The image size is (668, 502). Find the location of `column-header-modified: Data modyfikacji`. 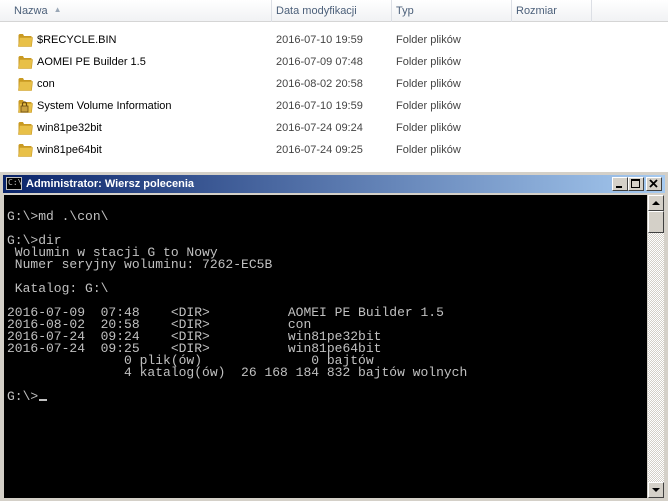

column-header-modified: Data modyfikacji is located at coordinates (332, 11).